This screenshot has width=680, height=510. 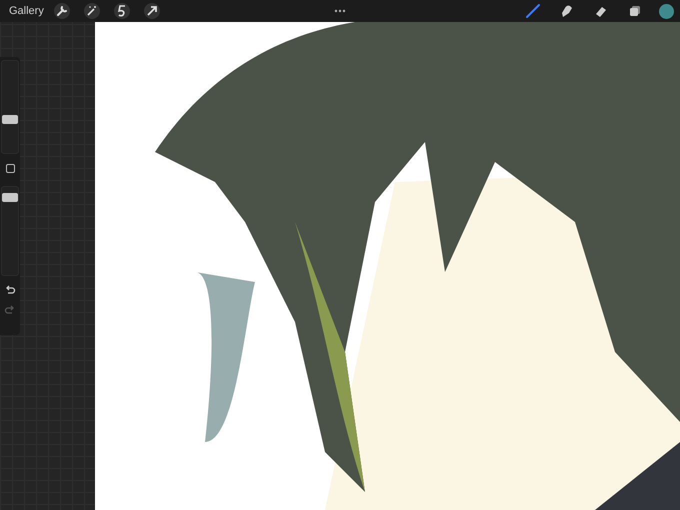 I want to click on wrench-icon, so click(x=62, y=11).